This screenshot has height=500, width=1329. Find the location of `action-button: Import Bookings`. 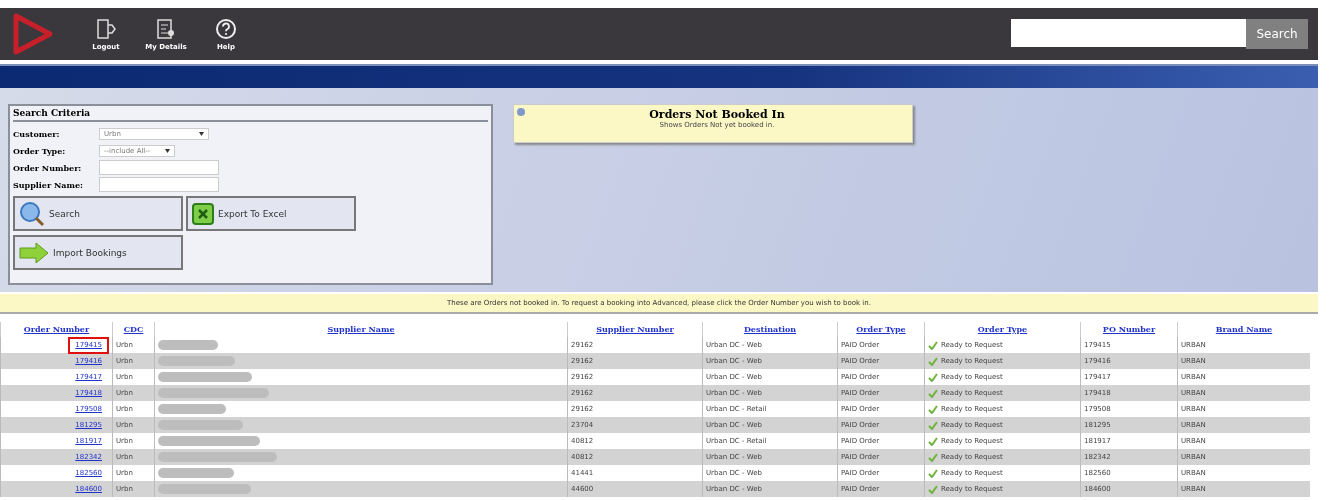

action-button: Import Bookings is located at coordinates (98, 252).